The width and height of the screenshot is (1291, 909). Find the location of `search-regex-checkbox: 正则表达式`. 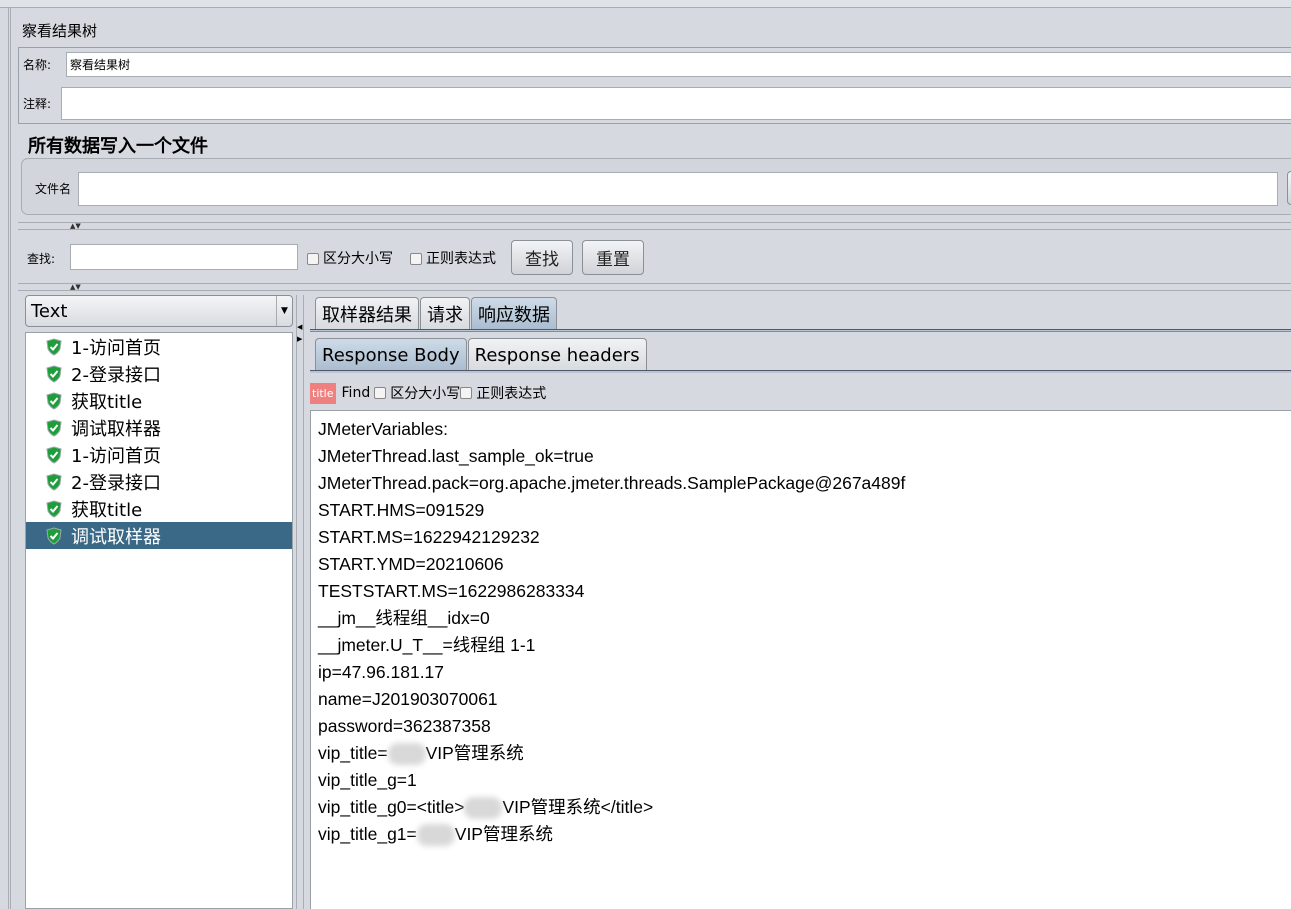

search-regex-checkbox: 正则表达式 is located at coordinates (453, 258).